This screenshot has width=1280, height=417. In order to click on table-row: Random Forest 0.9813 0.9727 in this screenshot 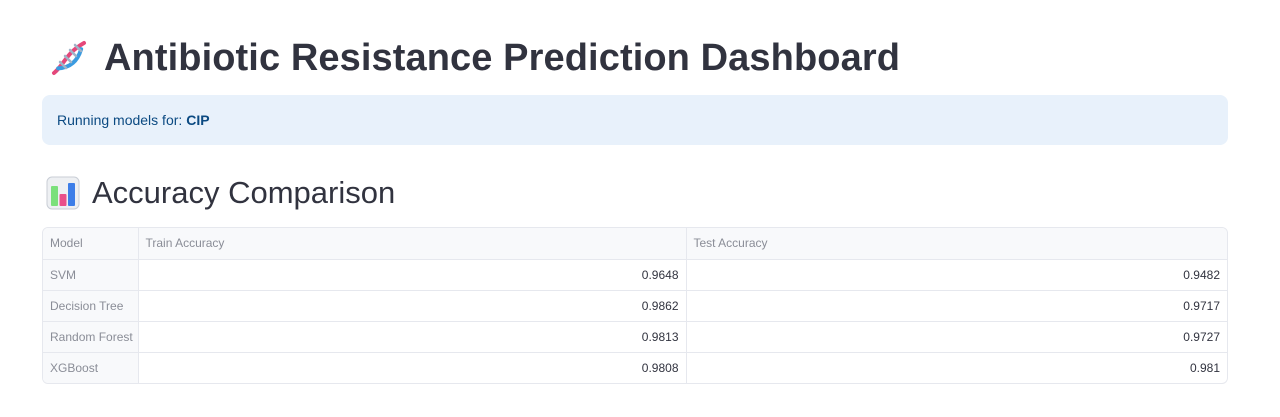, I will do `click(635, 337)`.